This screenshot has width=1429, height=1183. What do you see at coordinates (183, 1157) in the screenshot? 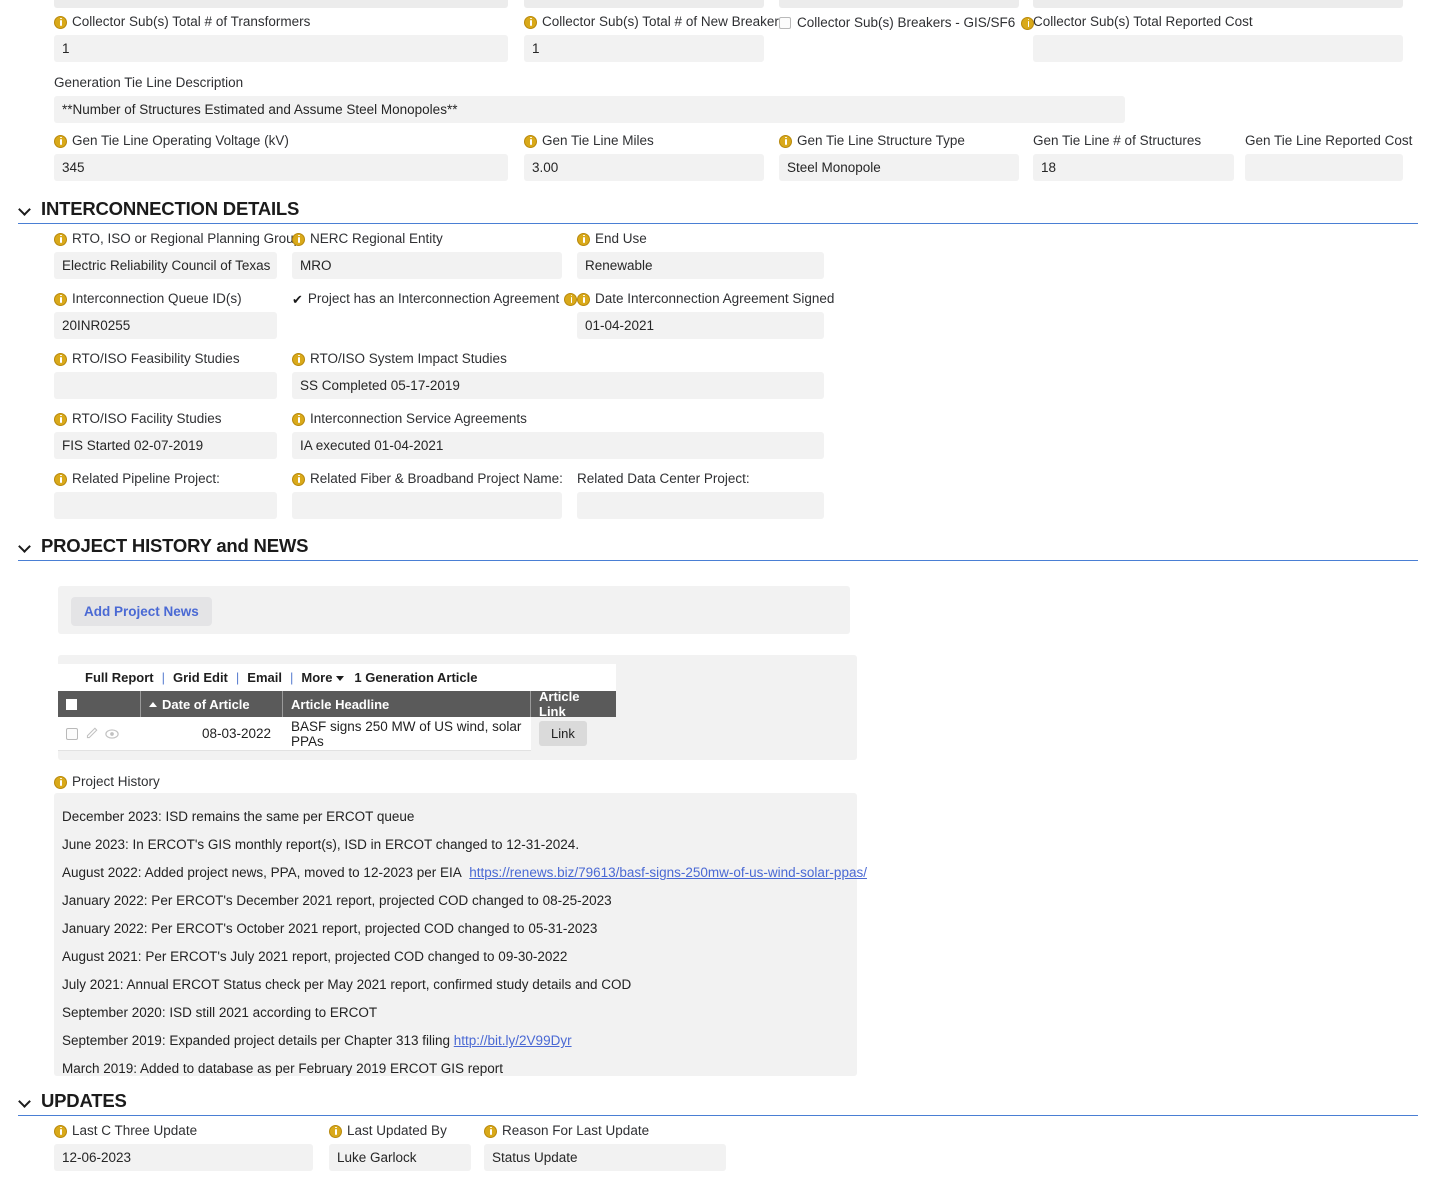
I see `last-c-three-update-input: 12-06-2023` at bounding box center [183, 1157].